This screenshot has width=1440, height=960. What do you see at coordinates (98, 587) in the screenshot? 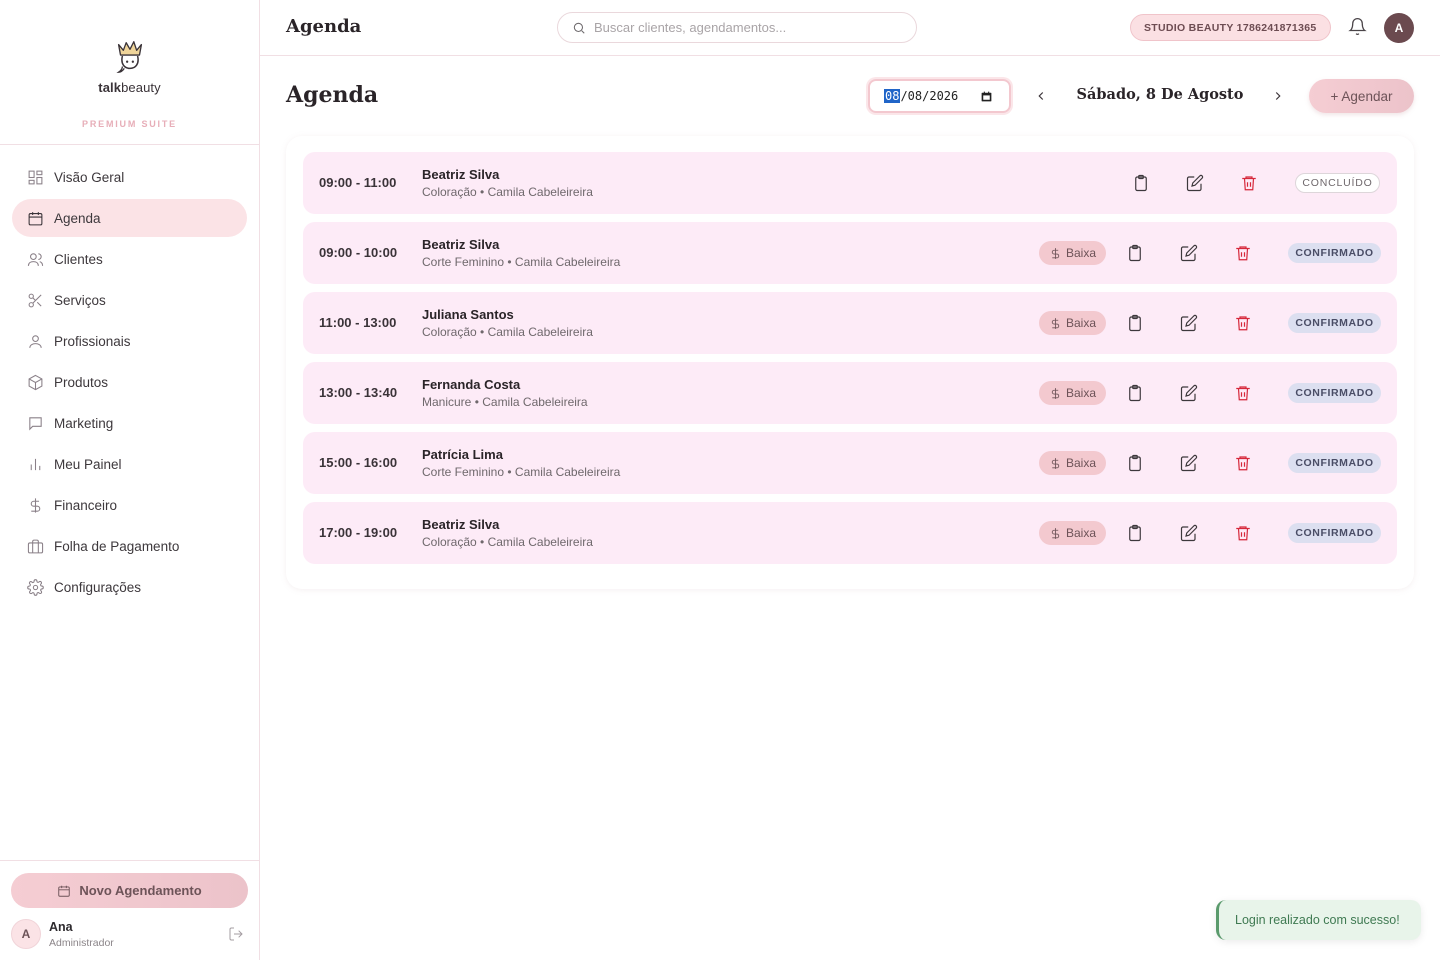
I see `sidebar-item-label: Configurações` at bounding box center [98, 587].